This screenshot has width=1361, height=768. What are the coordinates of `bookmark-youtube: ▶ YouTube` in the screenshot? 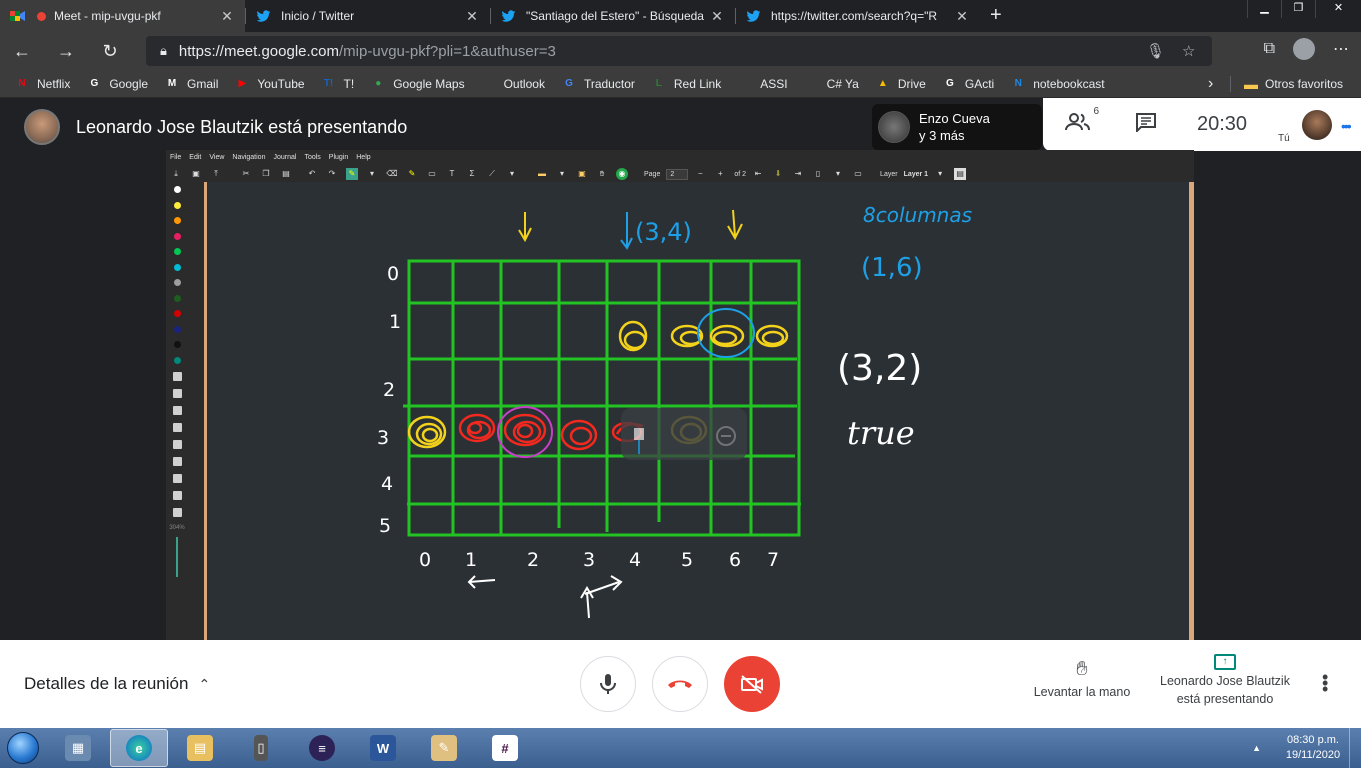 It's located at (269, 84).